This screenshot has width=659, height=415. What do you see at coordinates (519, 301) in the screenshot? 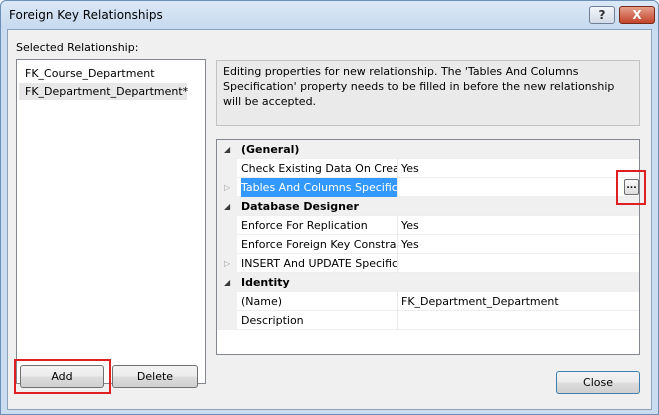
I see `property-value: FK_Department_Department` at bounding box center [519, 301].